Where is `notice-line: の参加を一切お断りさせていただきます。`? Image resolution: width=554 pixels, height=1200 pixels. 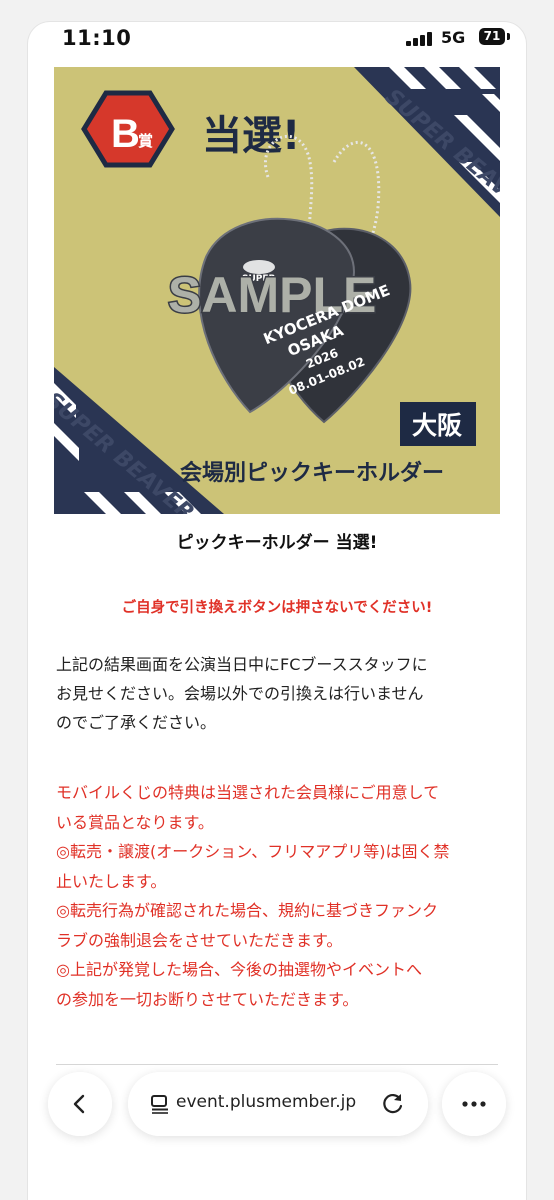 notice-line: の参加を一切お断りさせていただきます。 is located at coordinates (207, 999).